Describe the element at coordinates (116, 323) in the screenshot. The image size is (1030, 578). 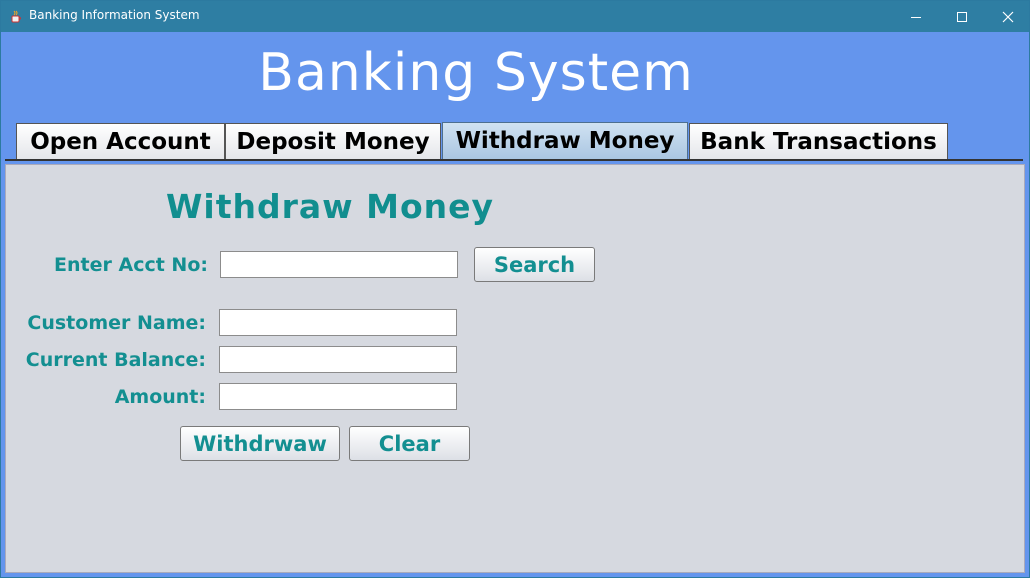
I see `customer-name-label: Customer Name:` at that location.